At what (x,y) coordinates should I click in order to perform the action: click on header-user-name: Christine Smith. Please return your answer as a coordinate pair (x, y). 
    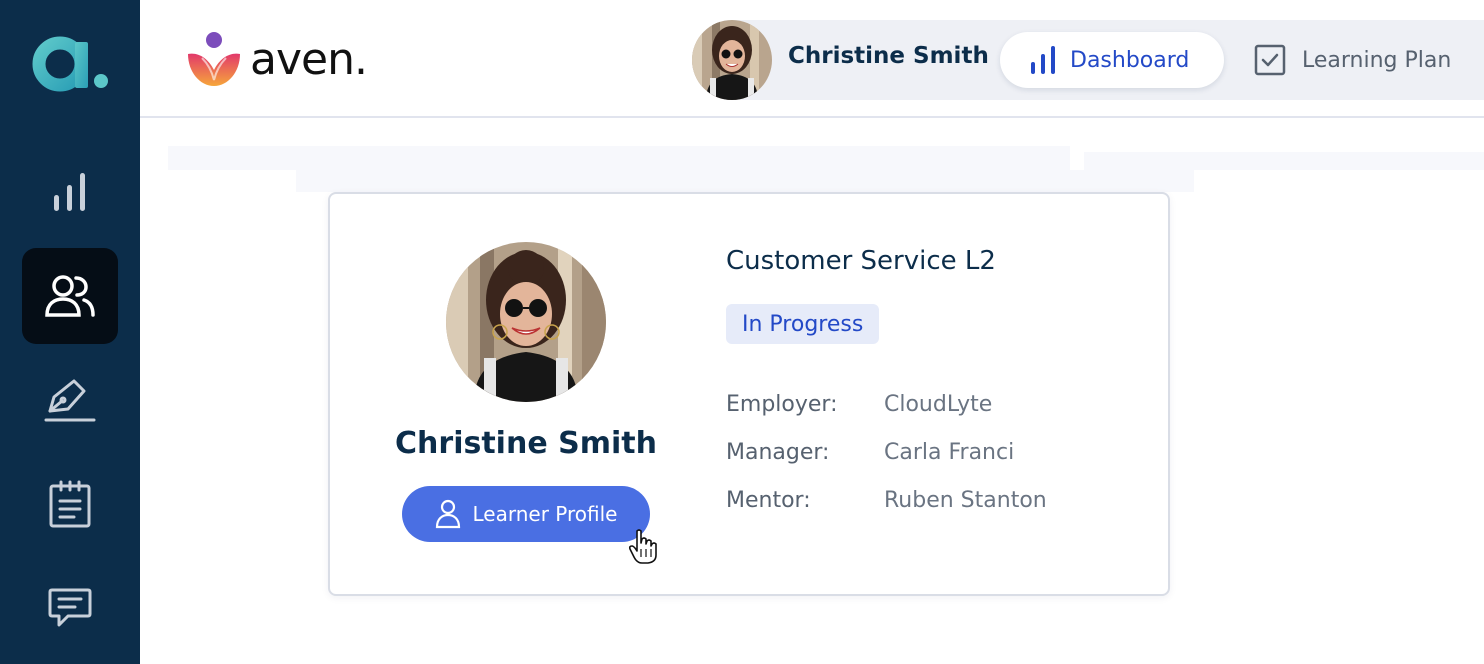
    Looking at the image, I should click on (888, 56).